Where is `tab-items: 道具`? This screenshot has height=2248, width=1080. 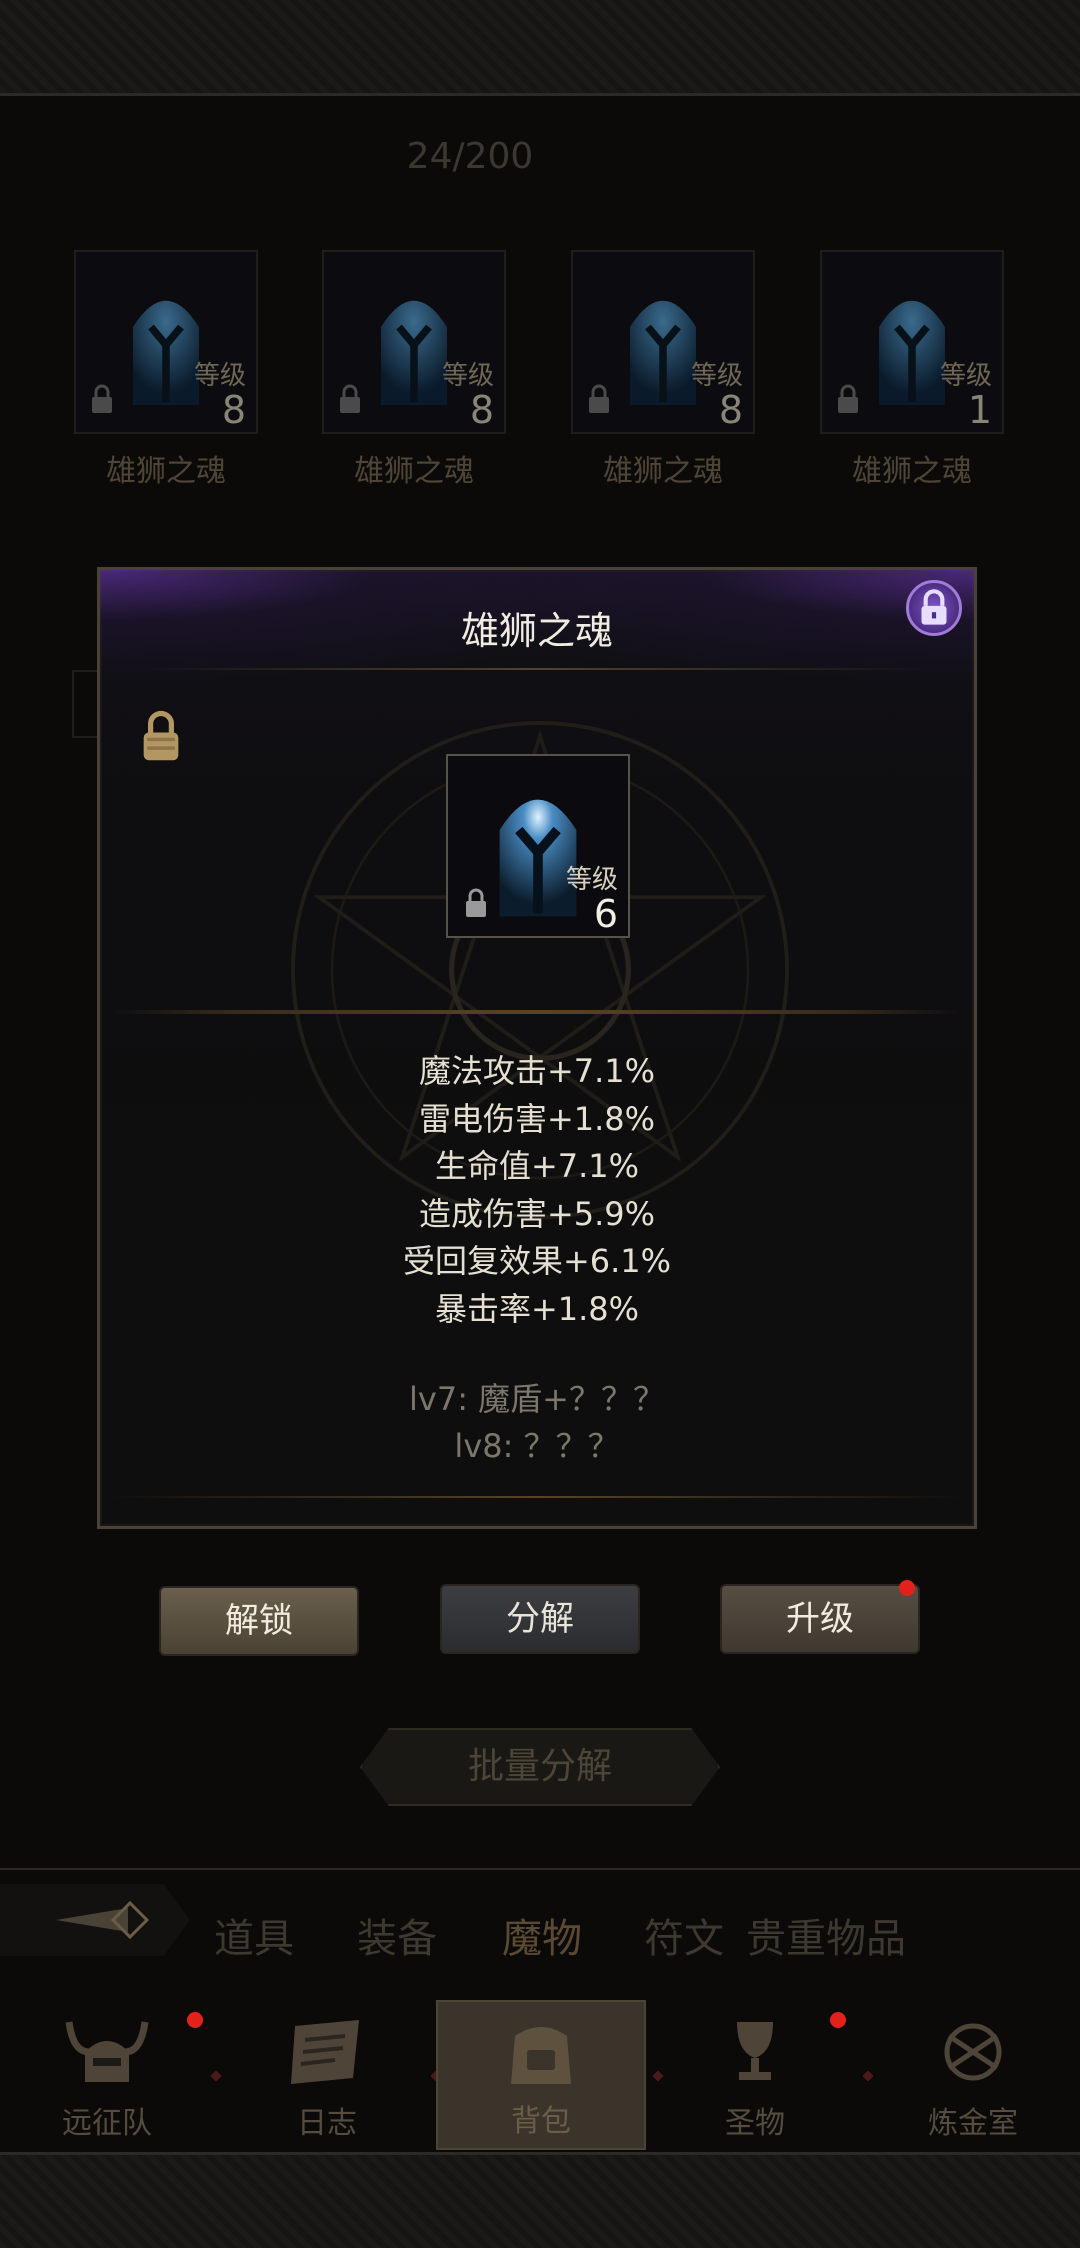
tab-items: 道具 is located at coordinates (254, 1935).